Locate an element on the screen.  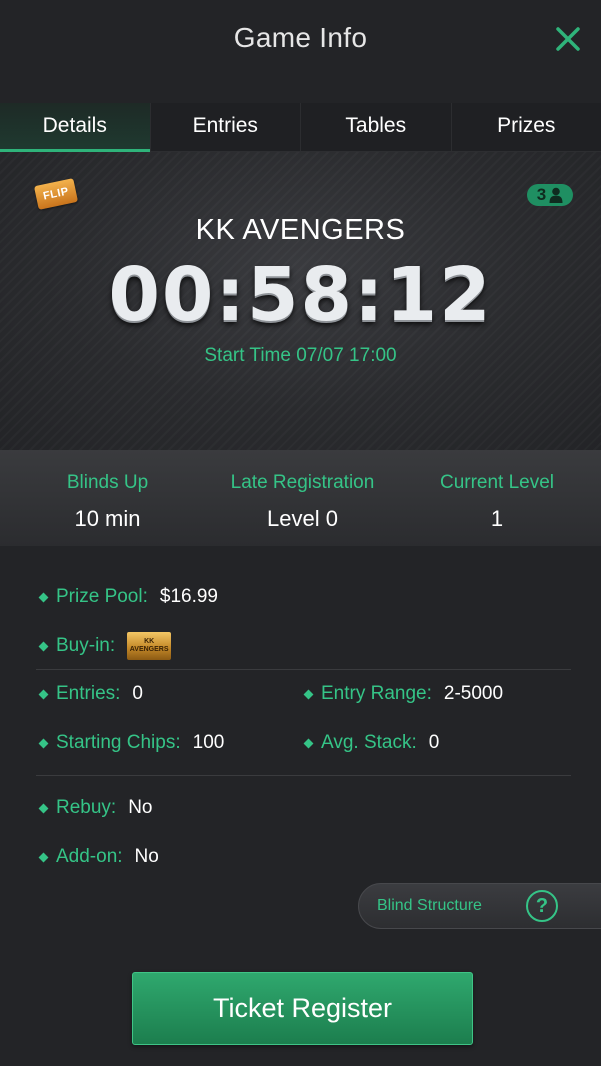
prize-pool-label: Prize Pool: is located at coordinates (102, 596).